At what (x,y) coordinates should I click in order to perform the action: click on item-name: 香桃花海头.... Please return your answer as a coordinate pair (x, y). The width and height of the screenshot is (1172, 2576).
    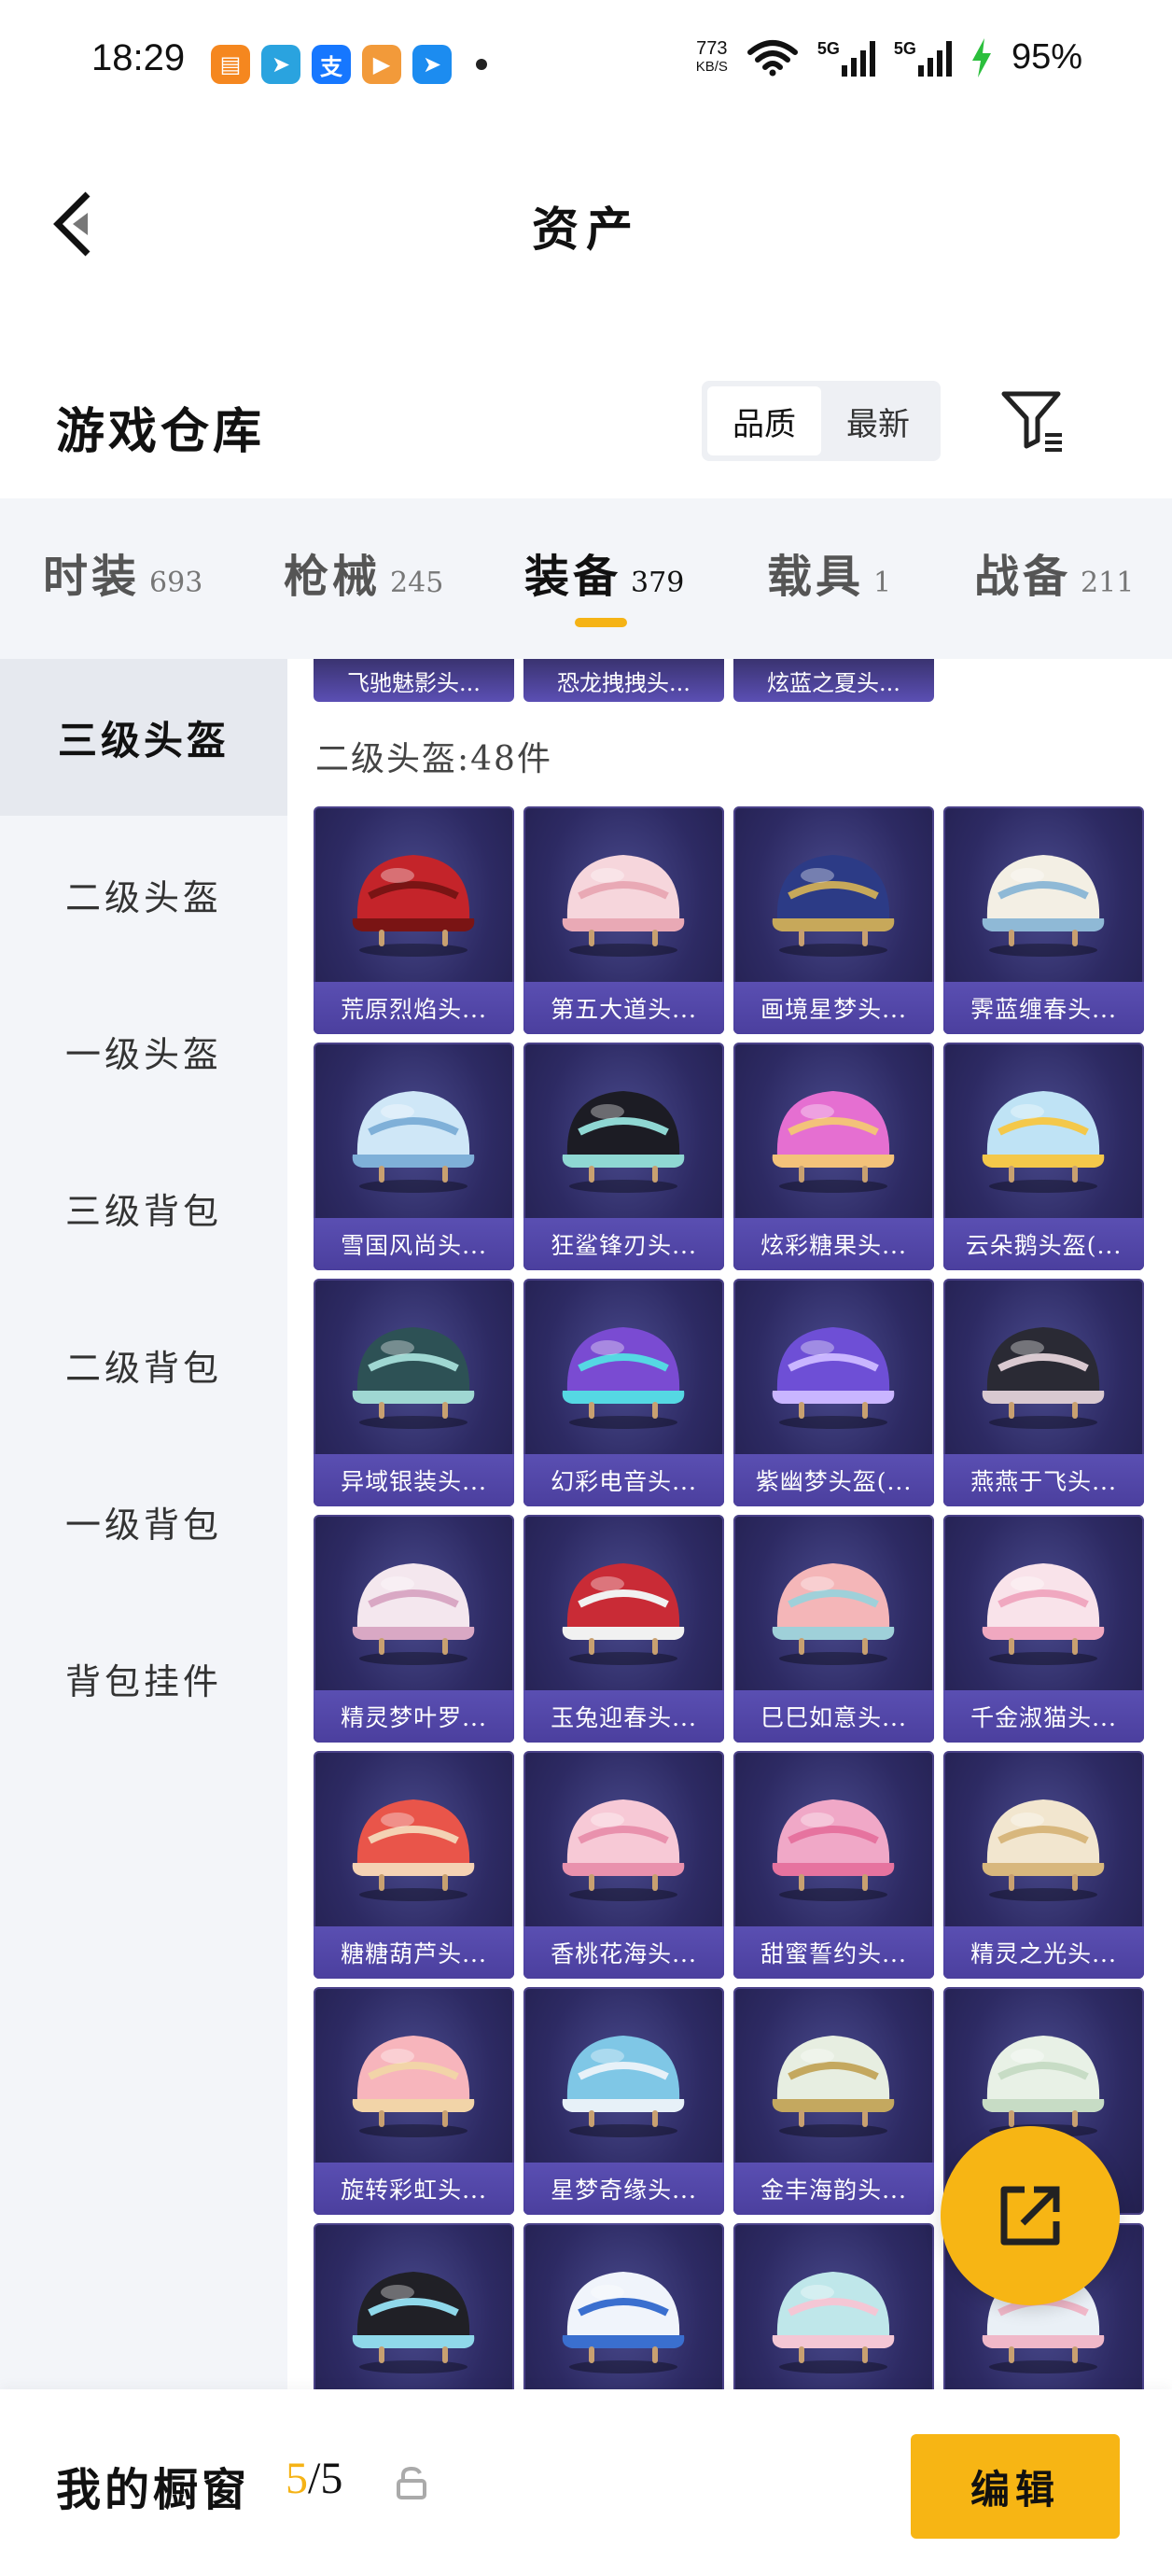
    Looking at the image, I should click on (623, 1952).